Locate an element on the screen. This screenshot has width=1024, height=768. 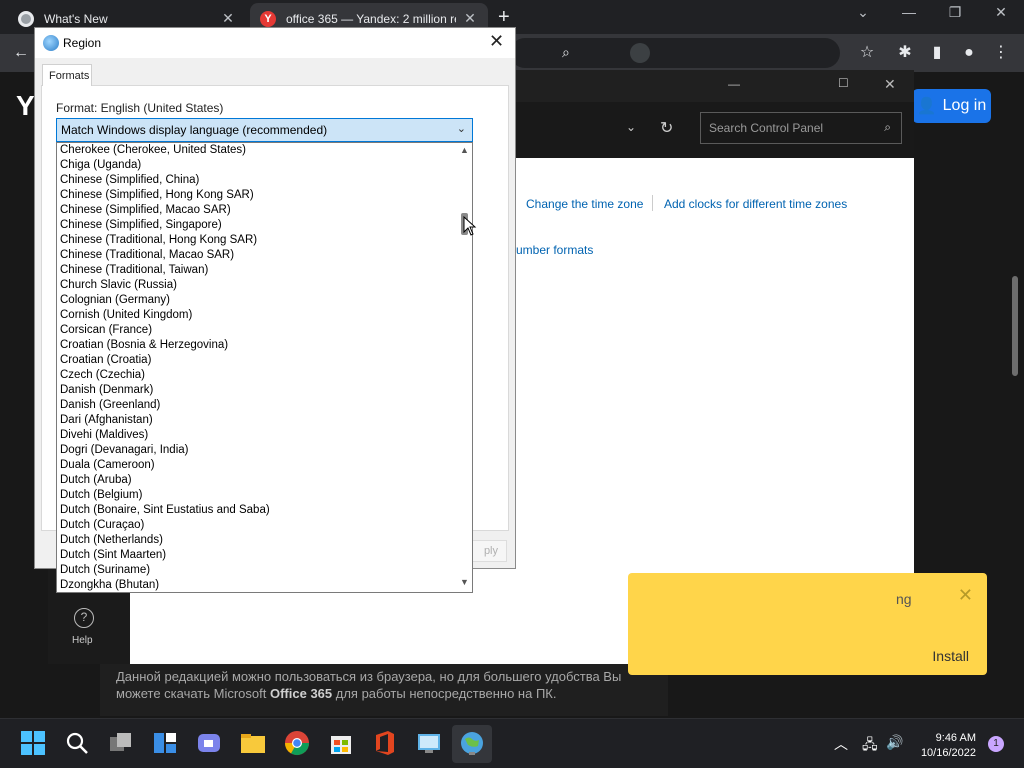
list-item: Colognian (Germany) is located at coordinates (256, 300).